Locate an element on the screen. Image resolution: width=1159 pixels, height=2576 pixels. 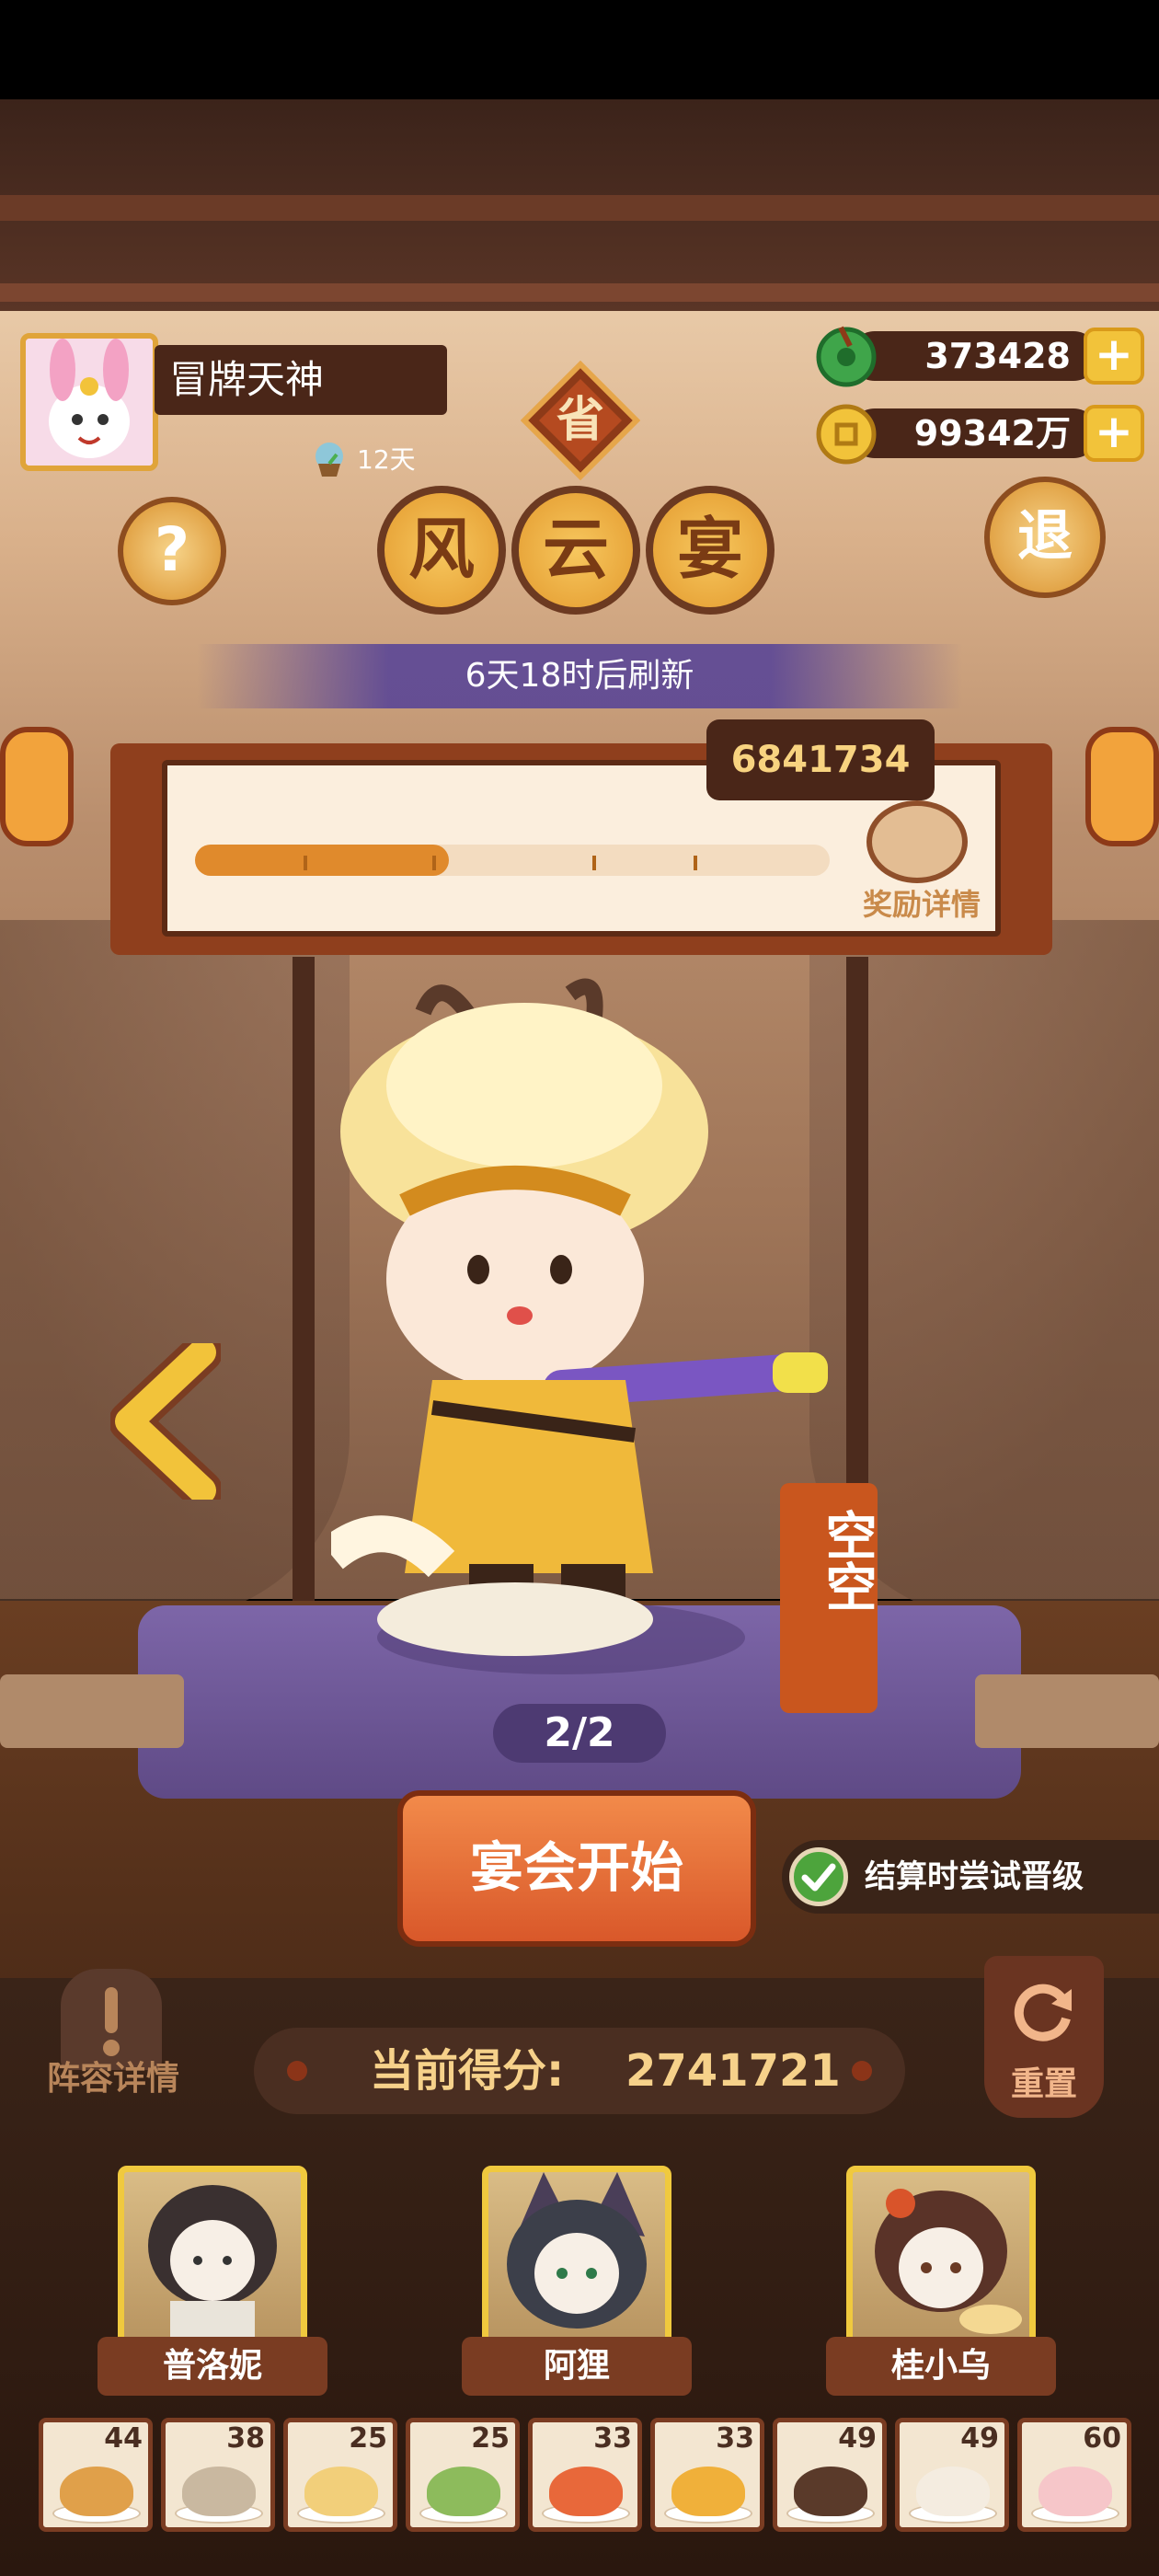
refresh-banner: 6天18时后刷新 is located at coordinates (579, 676).